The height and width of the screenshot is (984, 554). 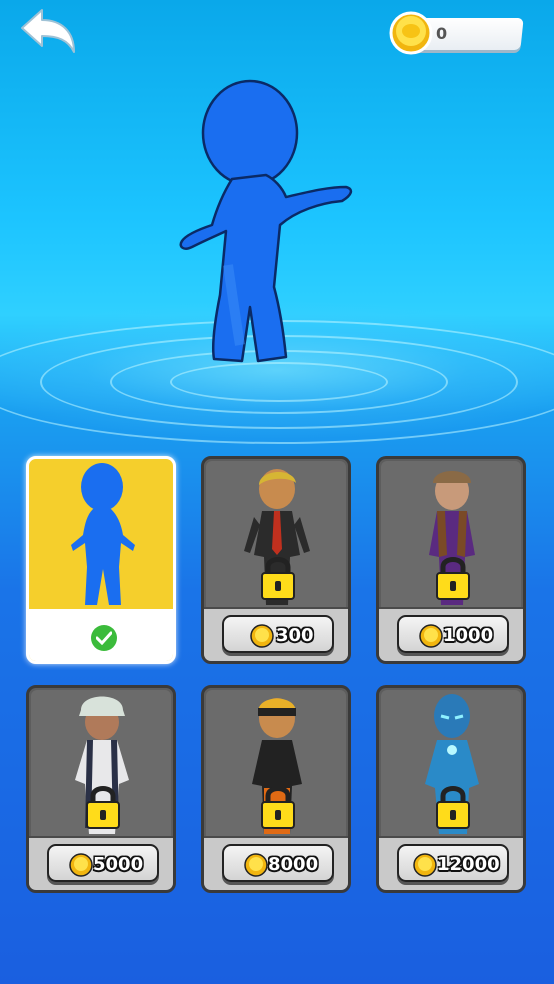 What do you see at coordinates (293, 864) in the screenshot?
I see `price-label: 8000` at bounding box center [293, 864].